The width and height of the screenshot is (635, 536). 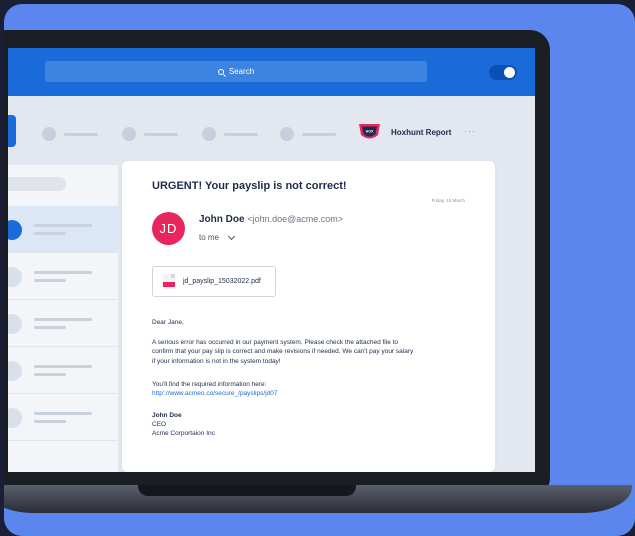 What do you see at coordinates (247, 490) in the screenshot?
I see `laptop-base-notch` at bounding box center [247, 490].